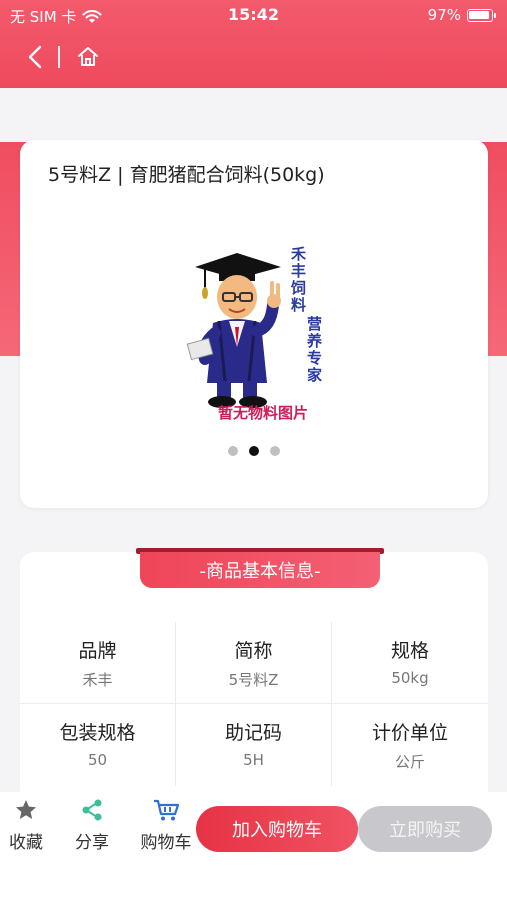 The width and height of the screenshot is (507, 900). Describe the element at coordinates (314, 350) in the screenshot. I see `mascot-slogan-text: 营养专家` at that location.